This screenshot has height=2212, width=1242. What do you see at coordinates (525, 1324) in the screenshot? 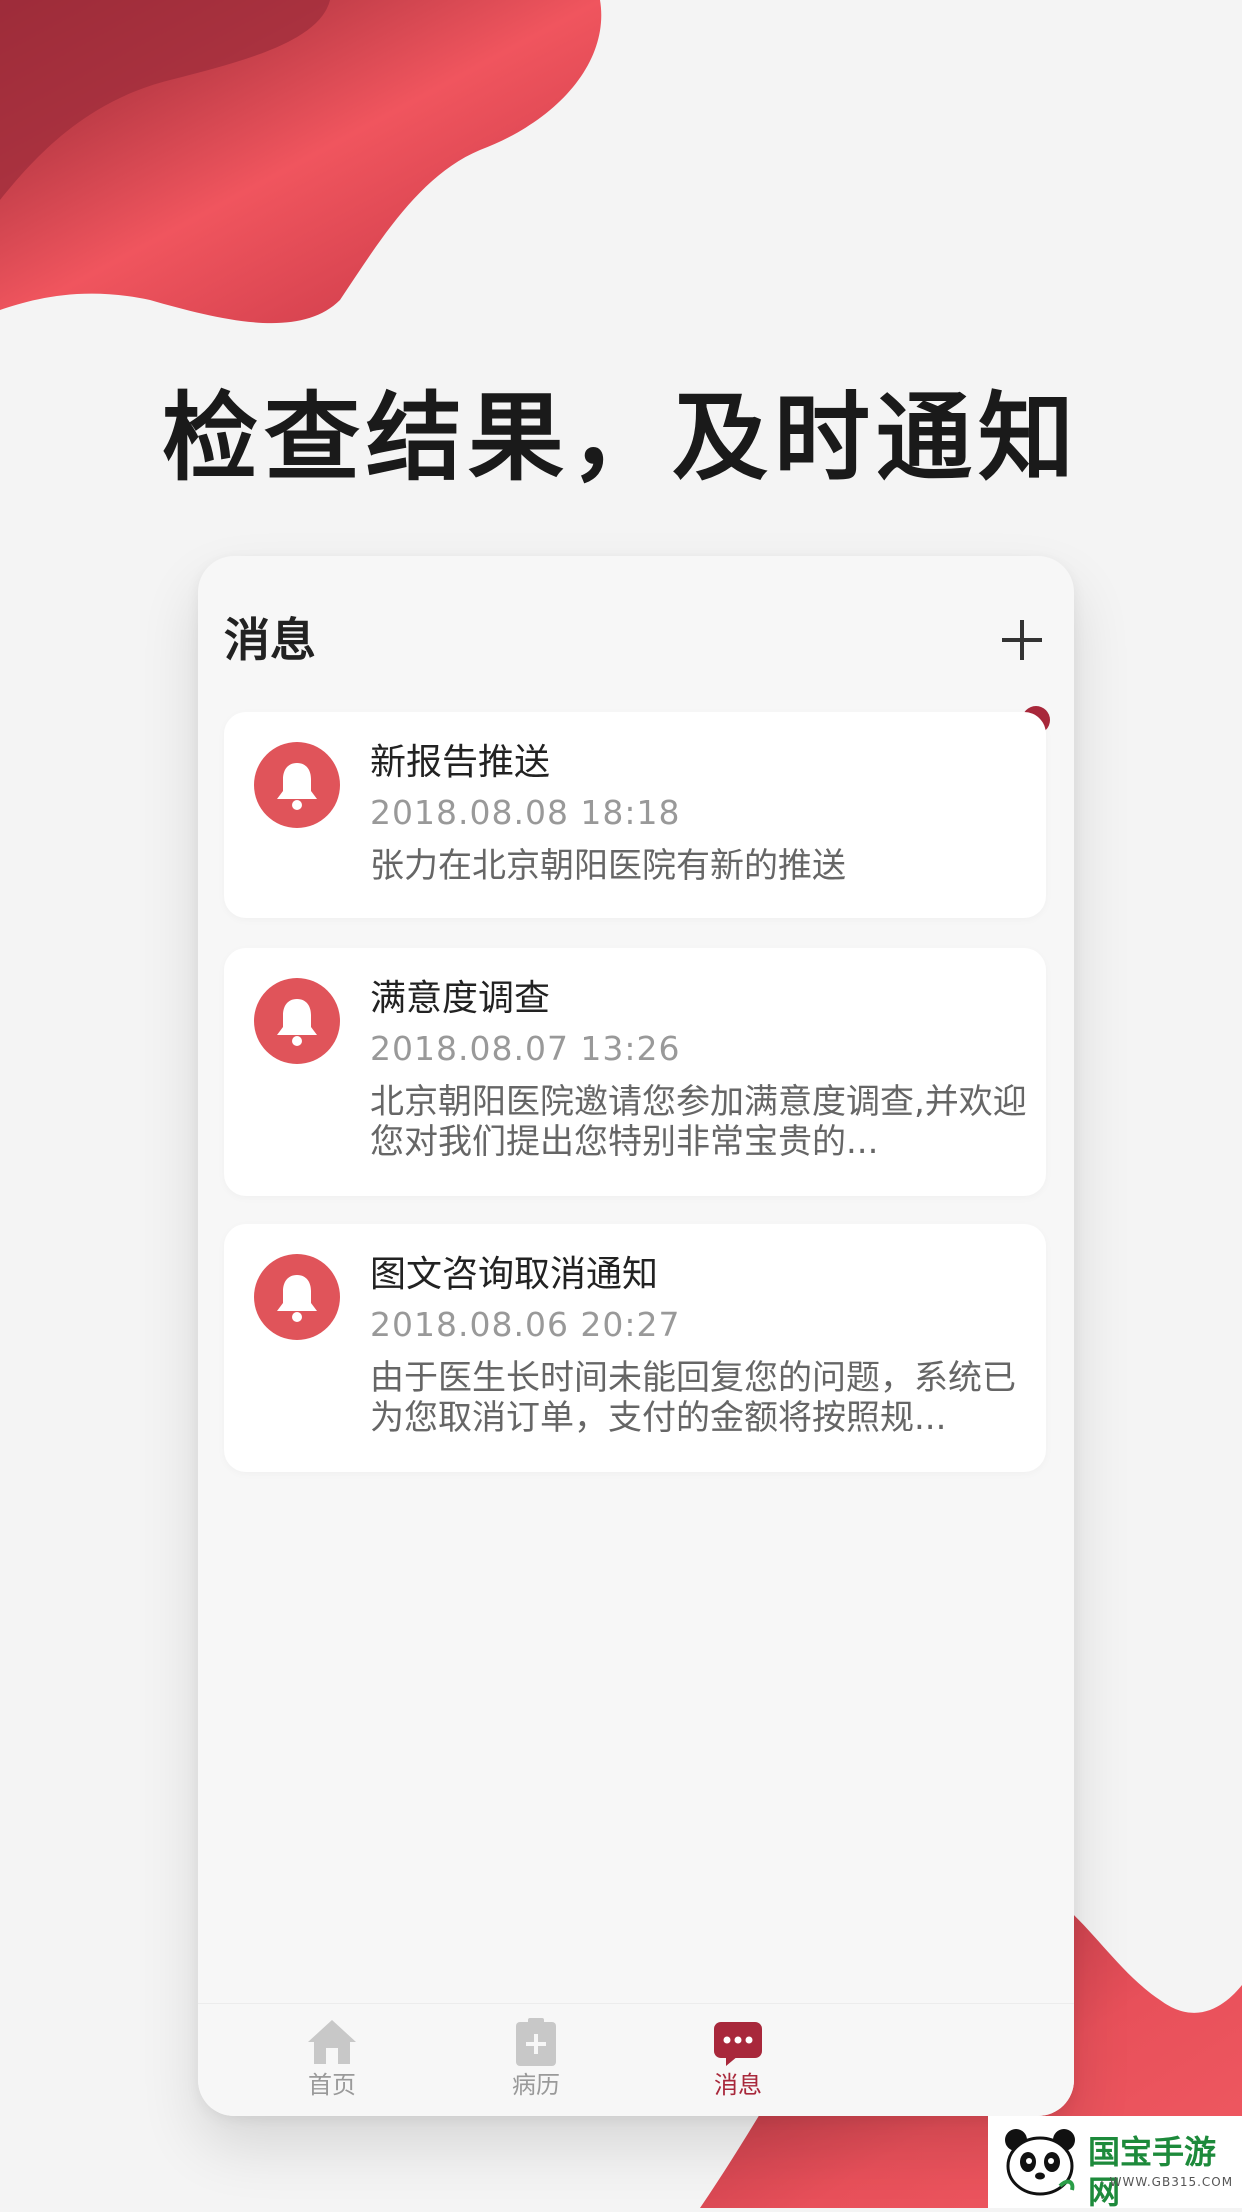
I see `message-time: 2018.08.06 20:27` at bounding box center [525, 1324].